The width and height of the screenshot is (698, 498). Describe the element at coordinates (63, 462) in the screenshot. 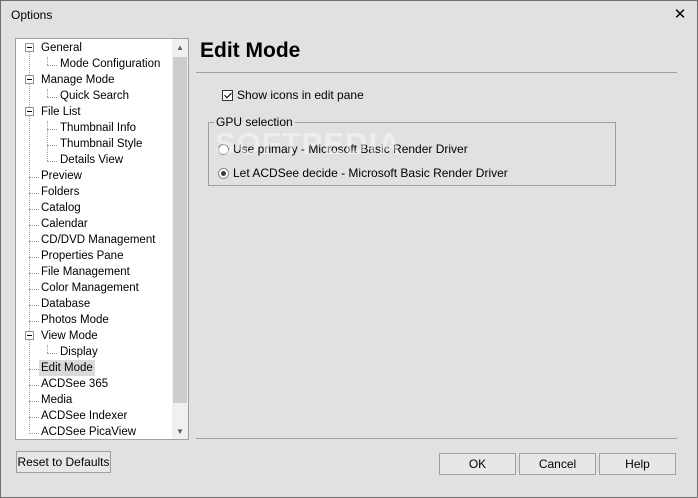

I see `reset-to-defaults-button: Reset to Defaults` at that location.